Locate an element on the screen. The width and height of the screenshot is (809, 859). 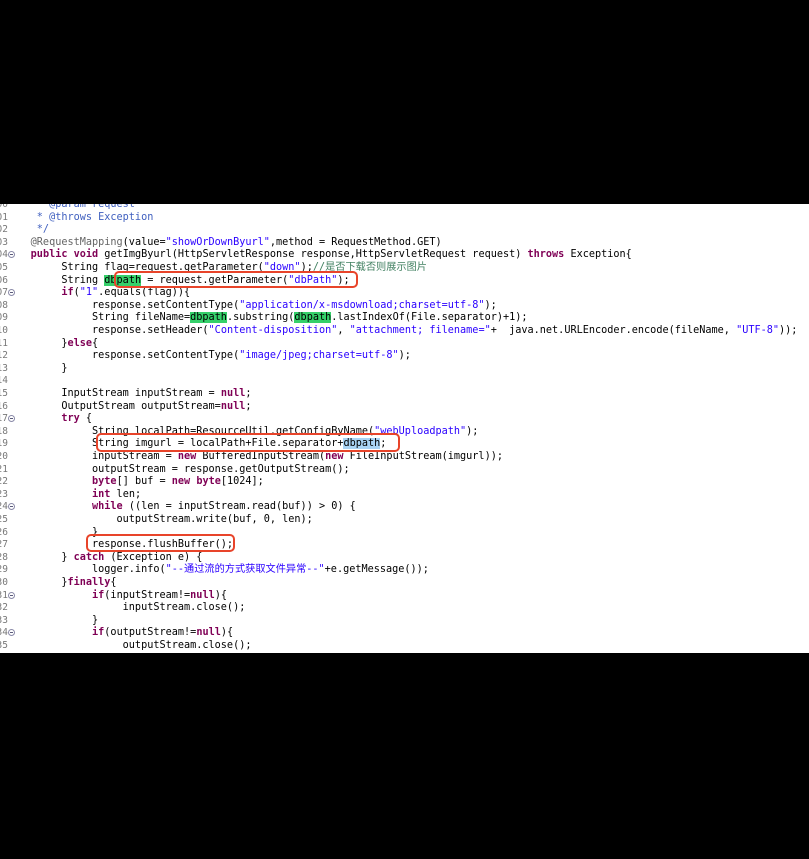
code-token: FileInputStream(imgurl)); is located at coordinates (423, 456).